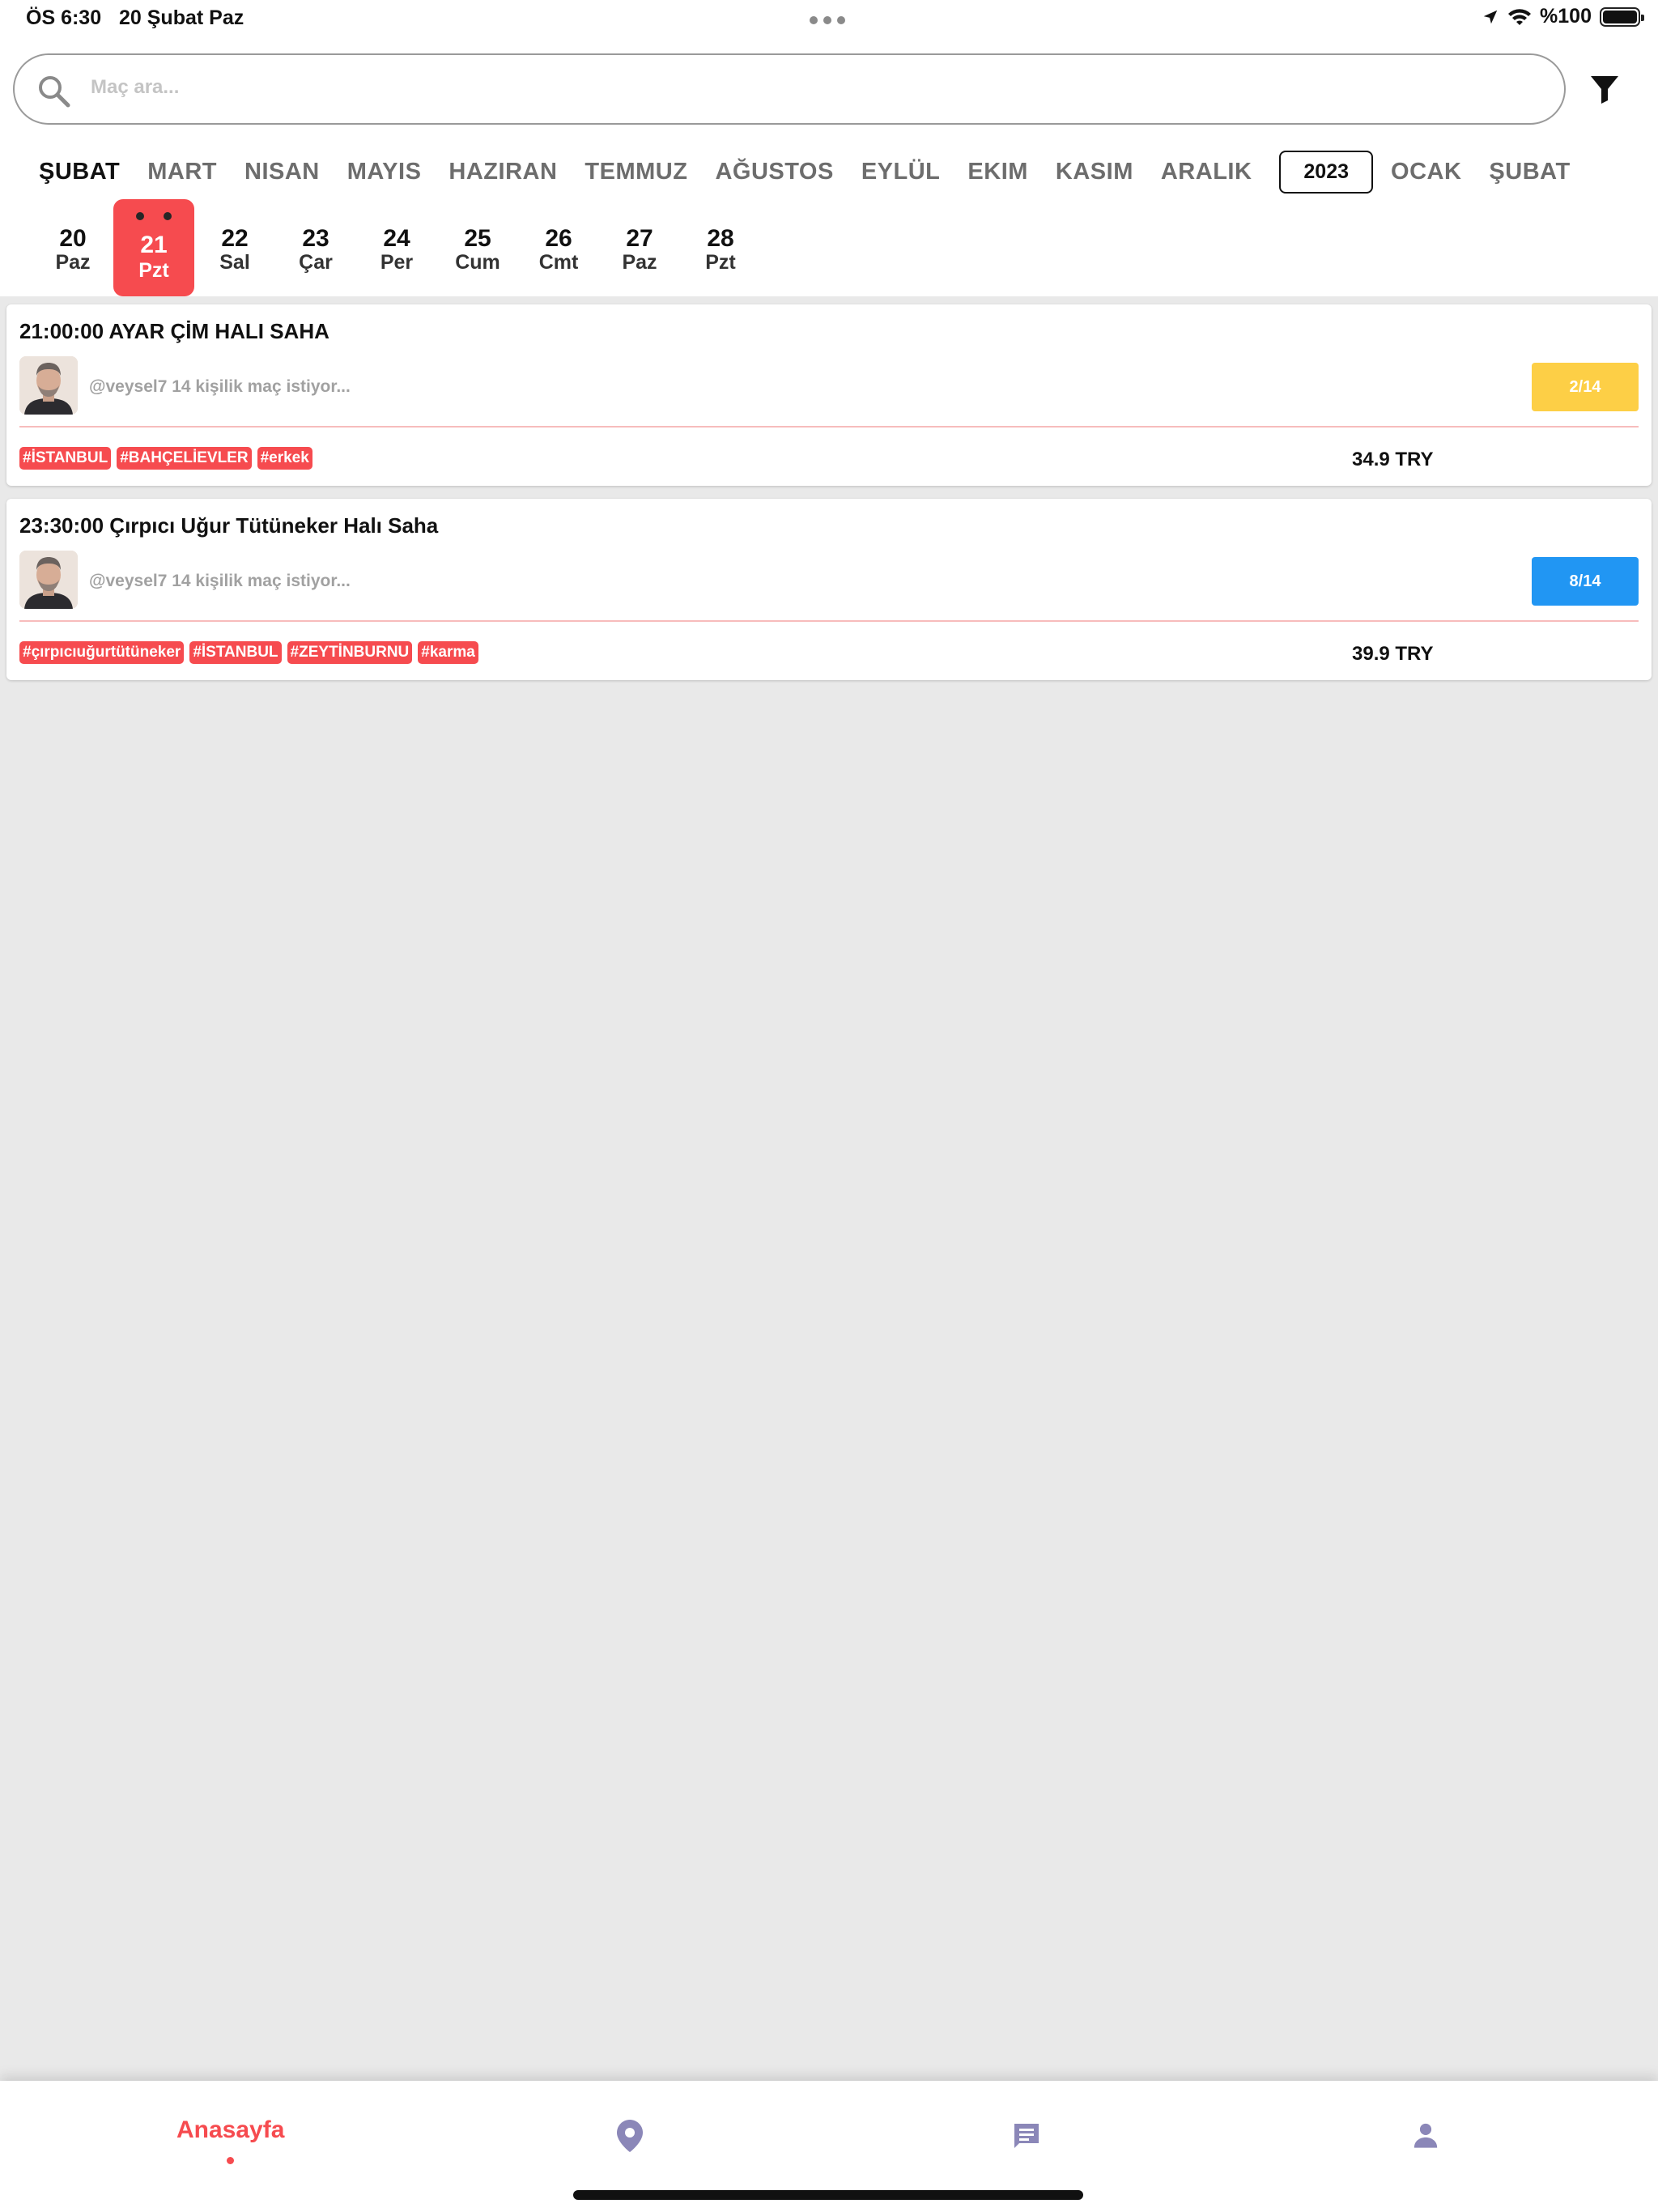 The width and height of the screenshot is (1658, 2212). I want to click on tag: #karma, so click(448, 653).